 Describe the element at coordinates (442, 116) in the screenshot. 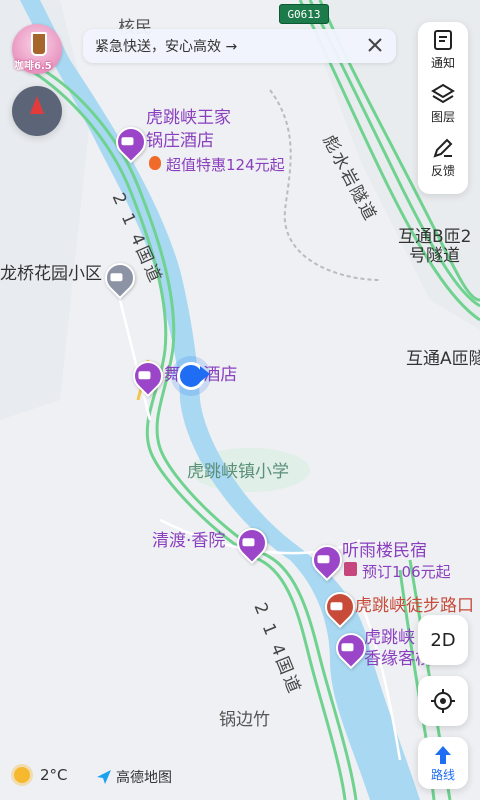

I see `layers-label: 图层` at that location.